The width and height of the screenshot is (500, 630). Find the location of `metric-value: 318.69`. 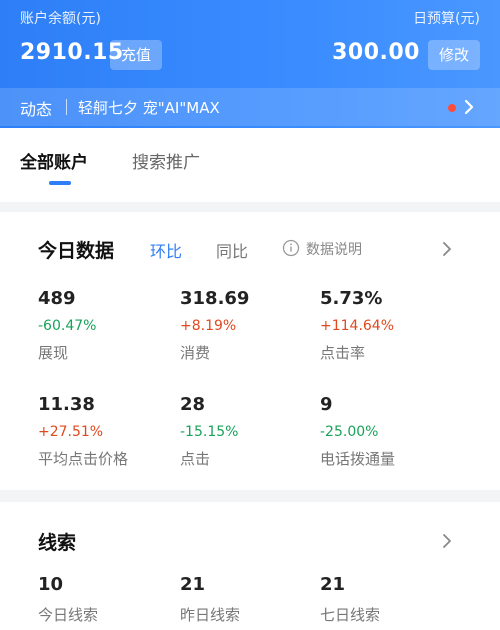

metric-value: 318.69 is located at coordinates (215, 298).